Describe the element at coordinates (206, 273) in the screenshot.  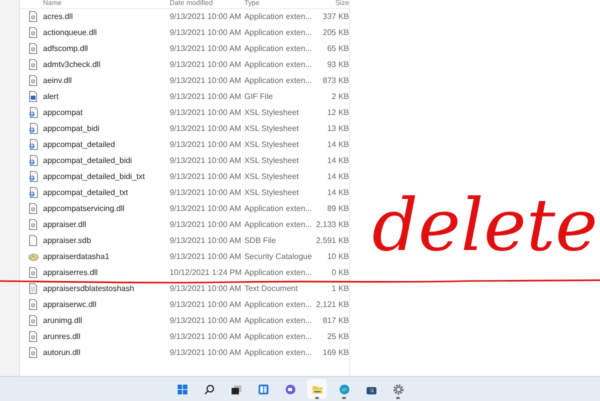
I see `date-cell-text: 10/12/2021 1:24 PM` at that location.